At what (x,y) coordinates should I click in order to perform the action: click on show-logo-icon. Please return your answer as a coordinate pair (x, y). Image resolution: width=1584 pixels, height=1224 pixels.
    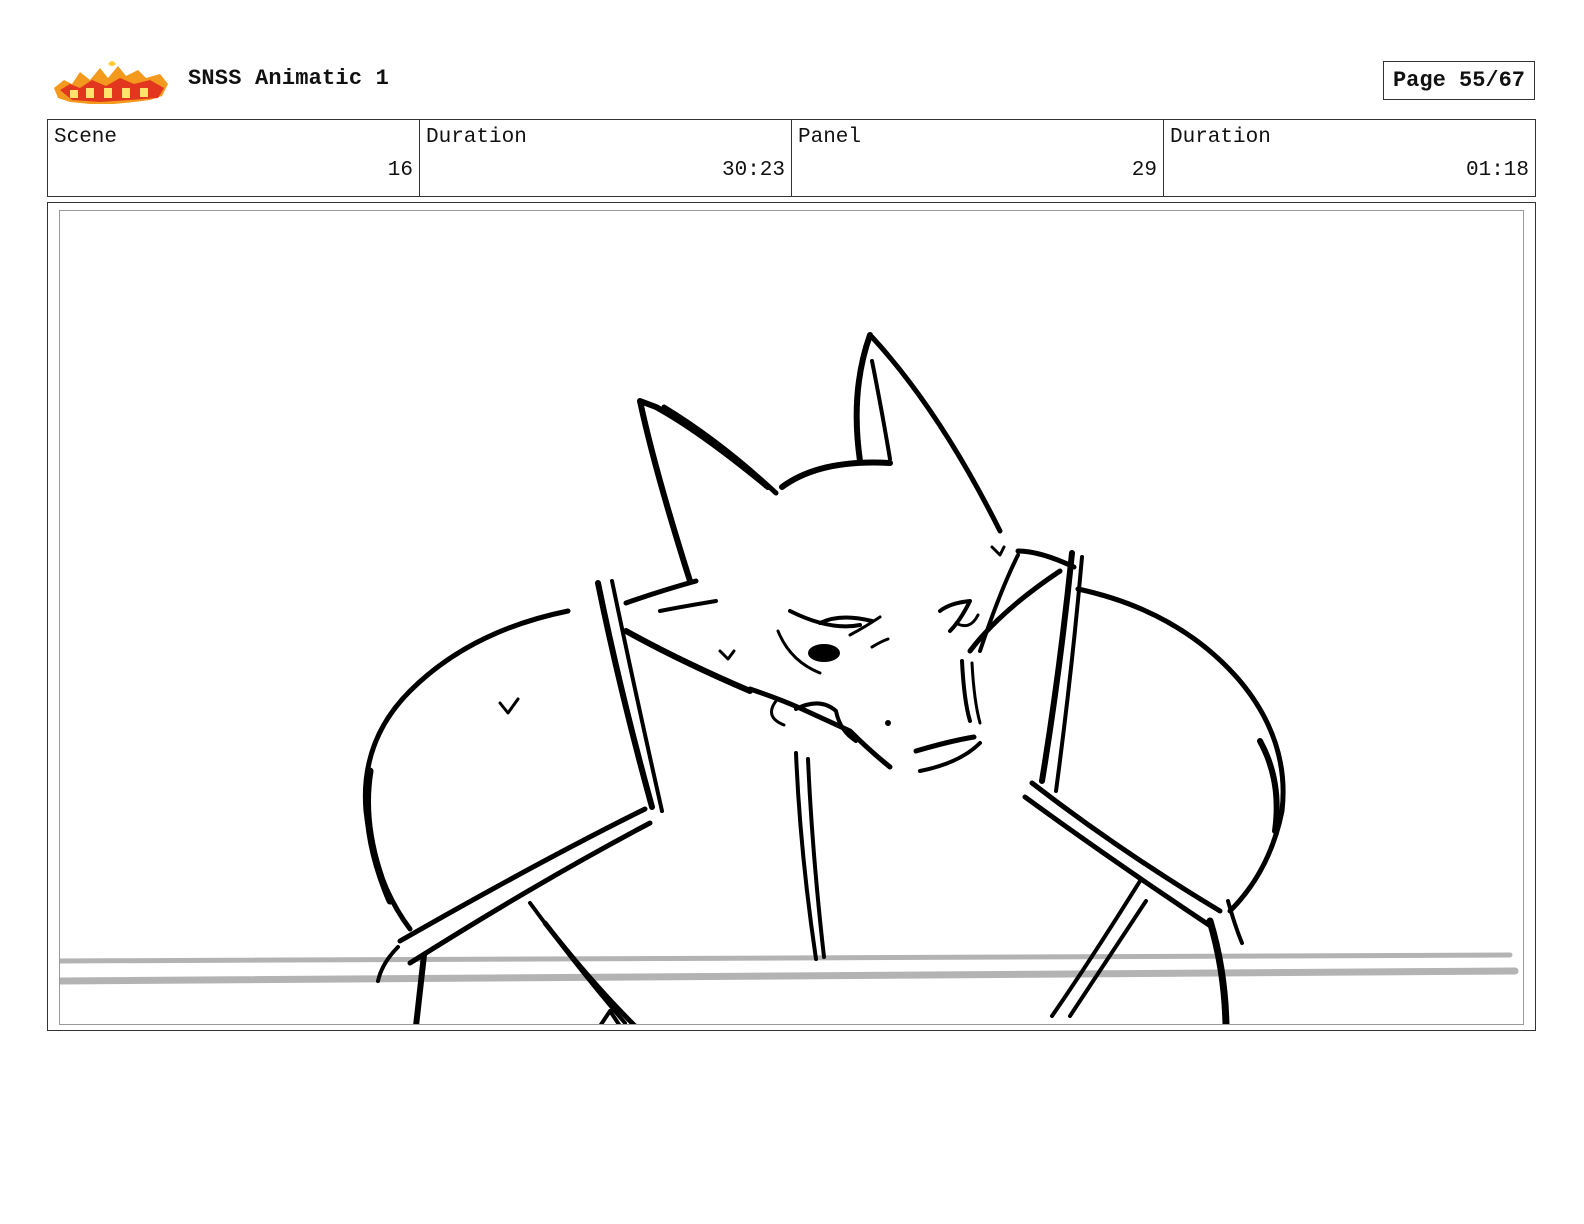
    Looking at the image, I should click on (111, 83).